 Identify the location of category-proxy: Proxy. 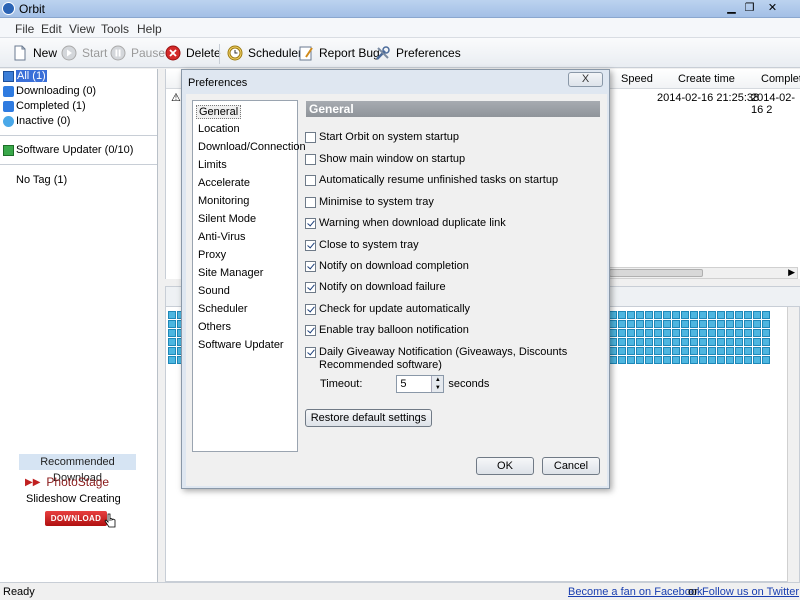
(212, 255).